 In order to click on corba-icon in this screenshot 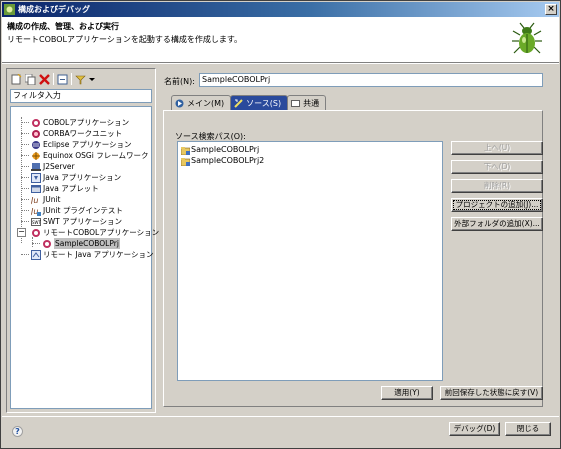, I will do `click(36, 133)`.